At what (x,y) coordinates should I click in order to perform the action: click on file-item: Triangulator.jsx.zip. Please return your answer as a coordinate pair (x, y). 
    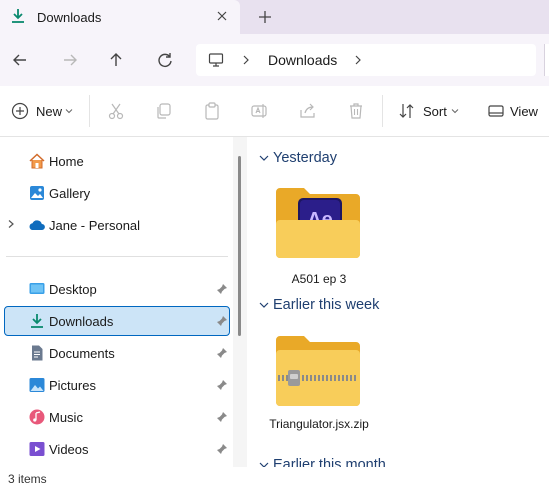
    Looking at the image, I should click on (319, 388).